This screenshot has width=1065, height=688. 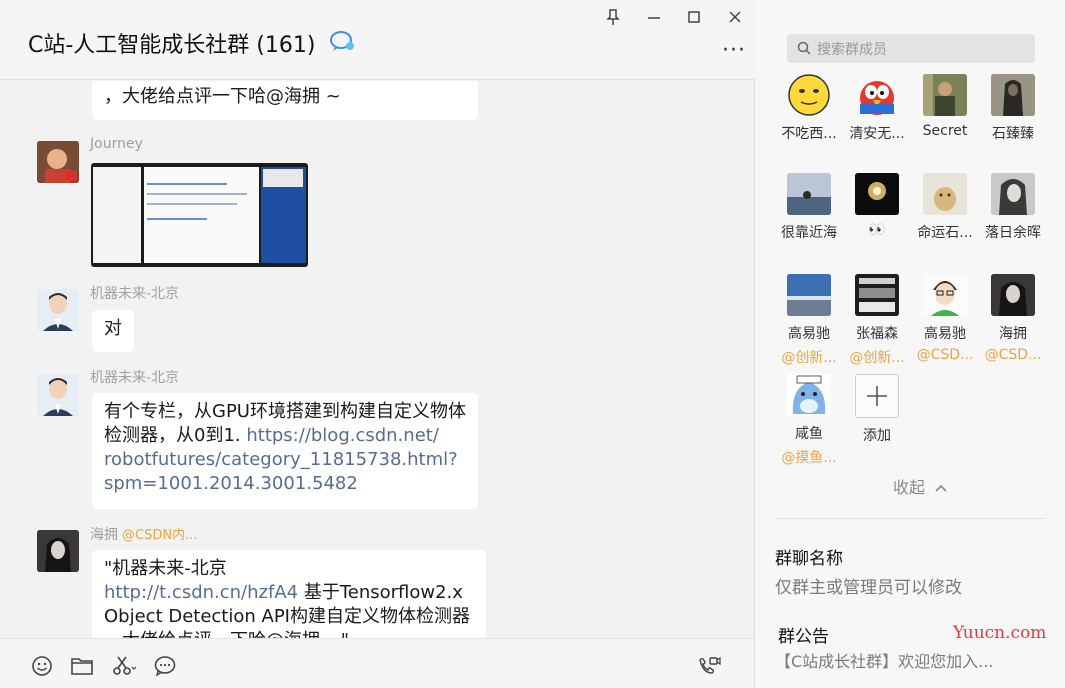 I want to click on member-name: 张福森, so click(x=877, y=334).